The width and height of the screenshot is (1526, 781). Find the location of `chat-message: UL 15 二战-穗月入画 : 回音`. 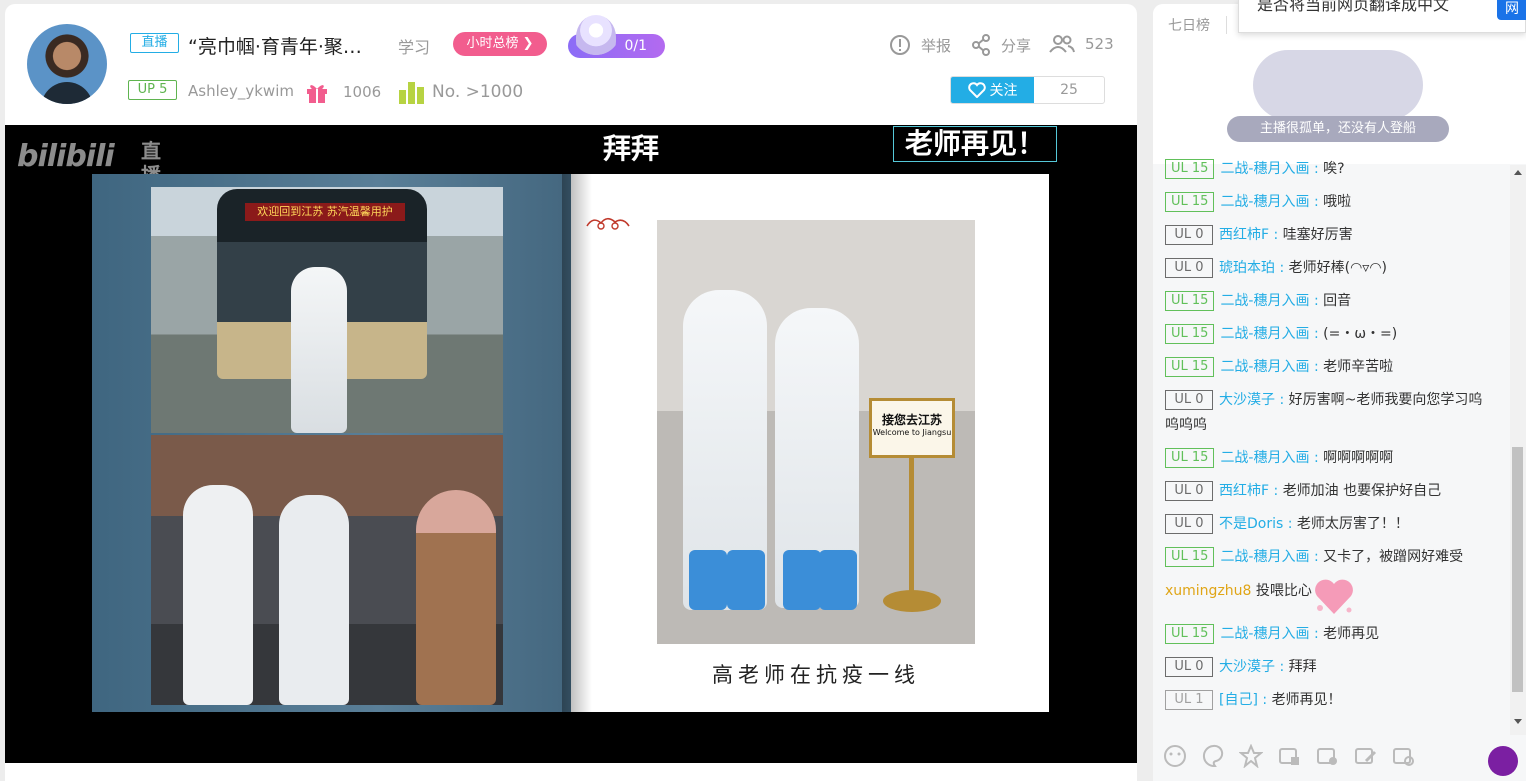

chat-message: UL 15 二战-穗月入画 : 回音 is located at coordinates (1330, 301).